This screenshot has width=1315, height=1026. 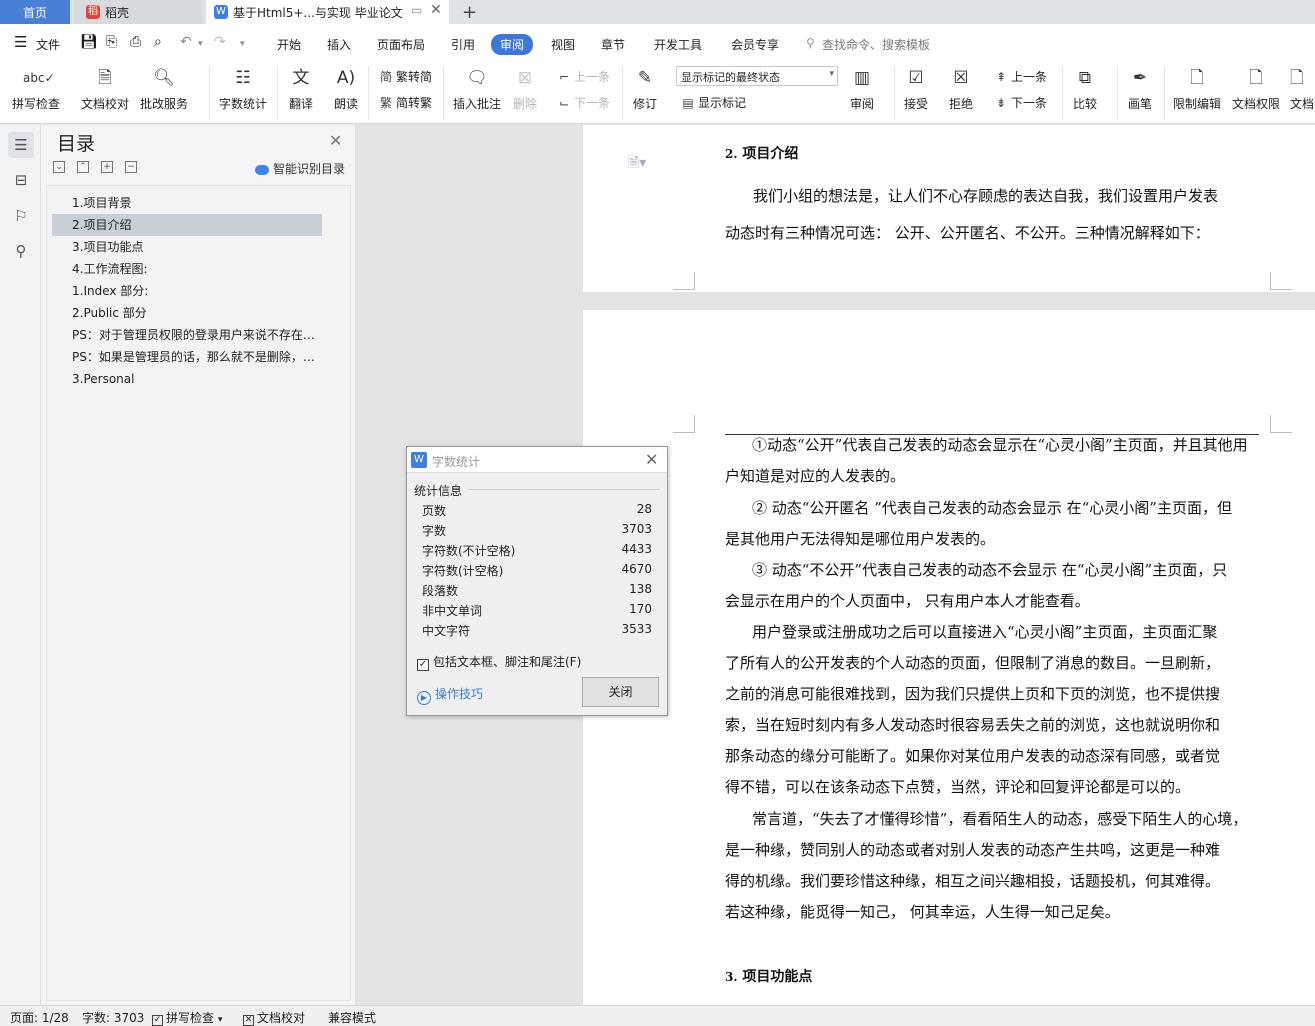 What do you see at coordinates (401, 44) in the screenshot?
I see `menu-page-layout: 页面布局` at bounding box center [401, 44].